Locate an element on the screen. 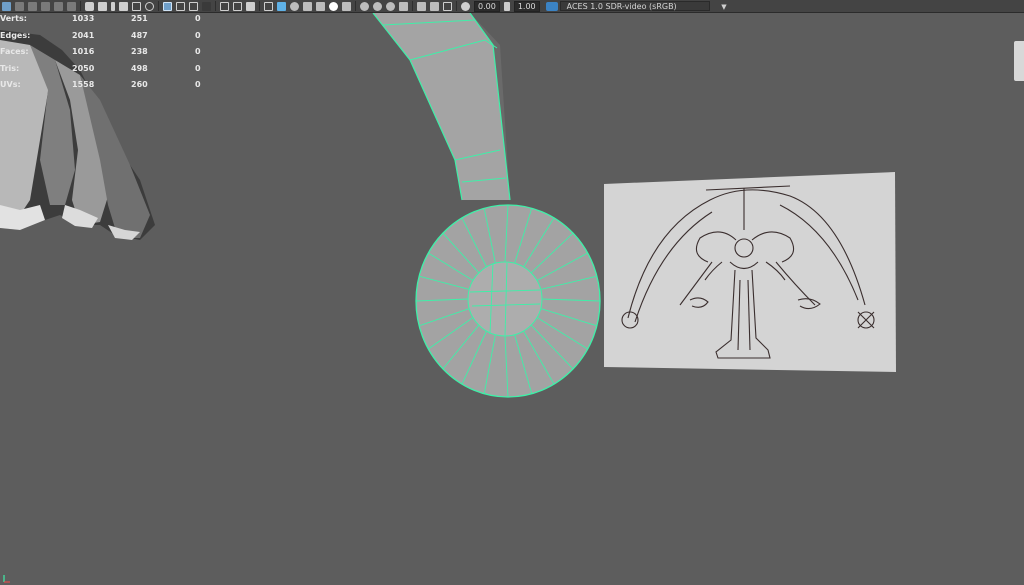 The width and height of the screenshot is (1024, 585). hud-value-total: 1016 is located at coordinates (83, 51).